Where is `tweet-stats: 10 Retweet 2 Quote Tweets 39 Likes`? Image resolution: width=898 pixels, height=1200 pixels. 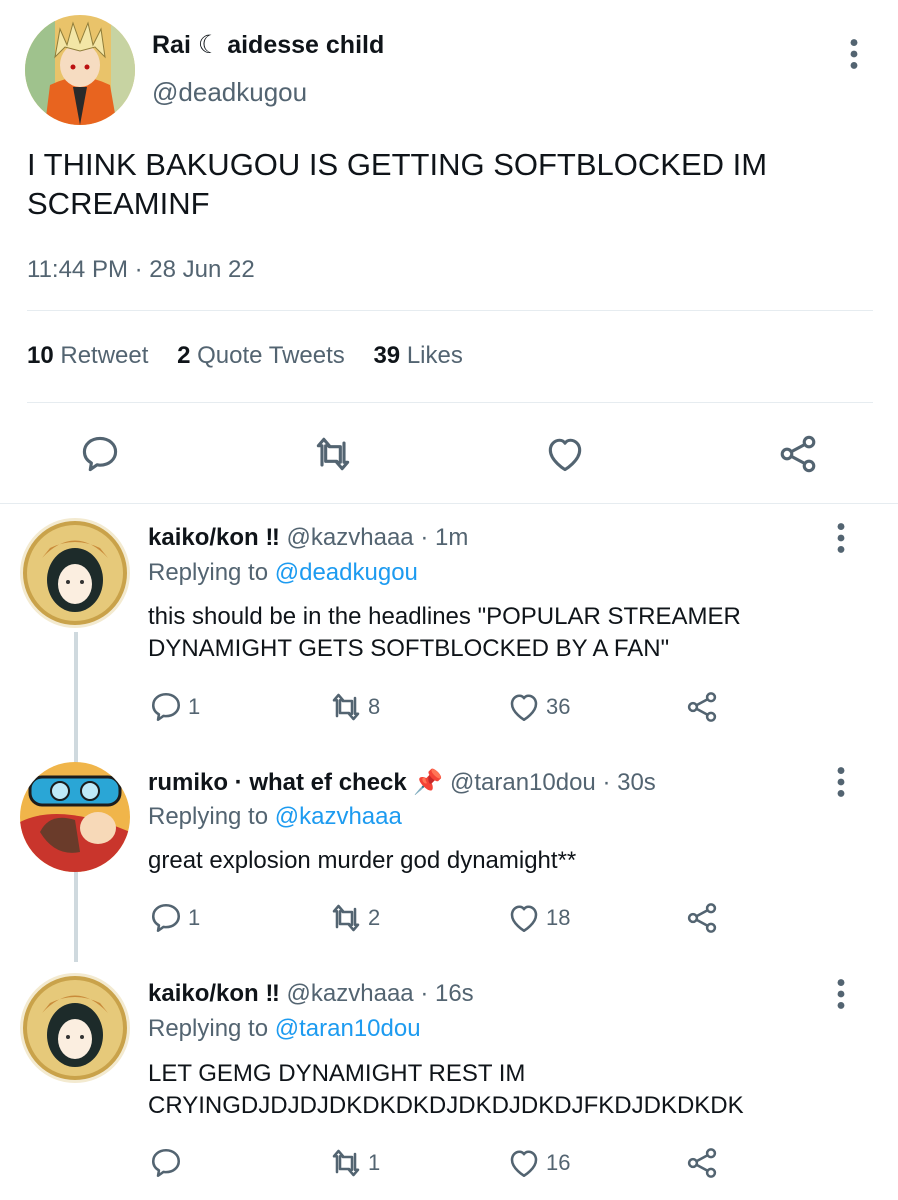 tweet-stats: 10 Retweet 2 Quote Tweets 39 Likes is located at coordinates (256, 356).